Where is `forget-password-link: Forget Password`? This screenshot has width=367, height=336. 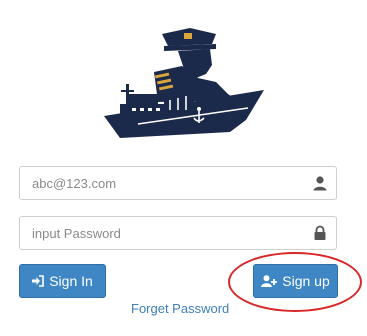
forget-password-link: Forget Password is located at coordinates (180, 308).